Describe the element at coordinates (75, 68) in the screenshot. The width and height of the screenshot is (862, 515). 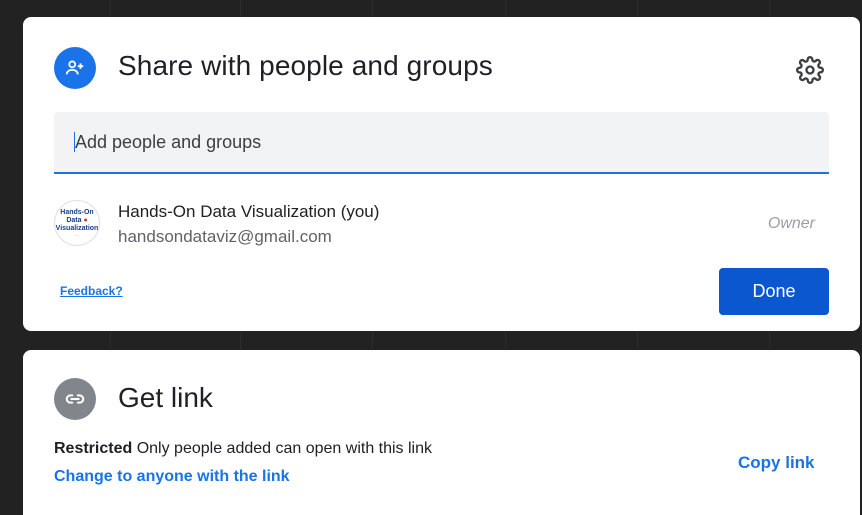
I see `add-person-icon` at that location.